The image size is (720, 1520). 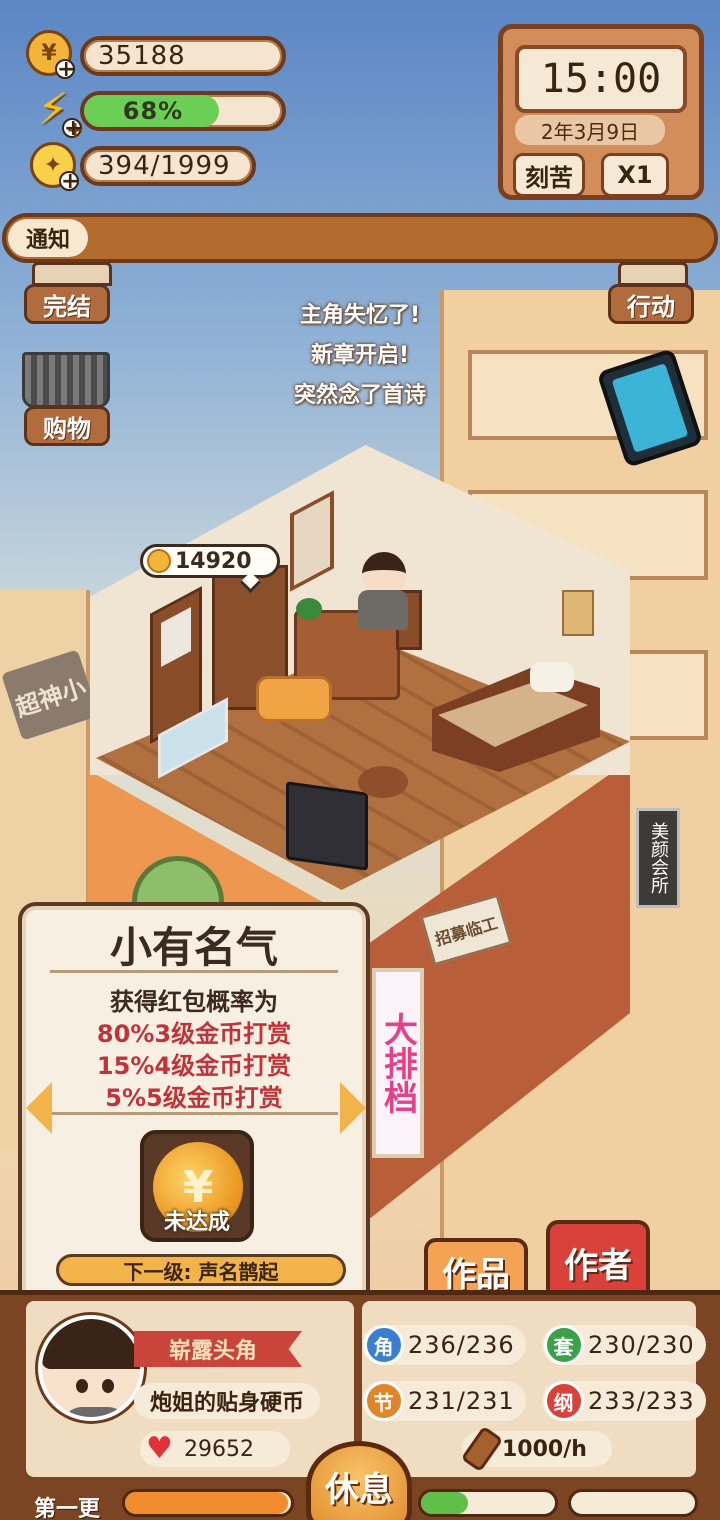 I want to click on complete-button: 完结, so click(x=67, y=304).